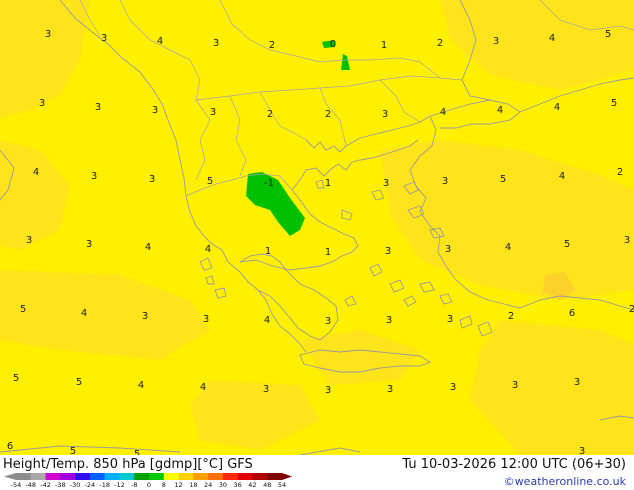  What do you see at coordinates (134, 485) in the screenshot?
I see `legend-label: -8` at bounding box center [134, 485].